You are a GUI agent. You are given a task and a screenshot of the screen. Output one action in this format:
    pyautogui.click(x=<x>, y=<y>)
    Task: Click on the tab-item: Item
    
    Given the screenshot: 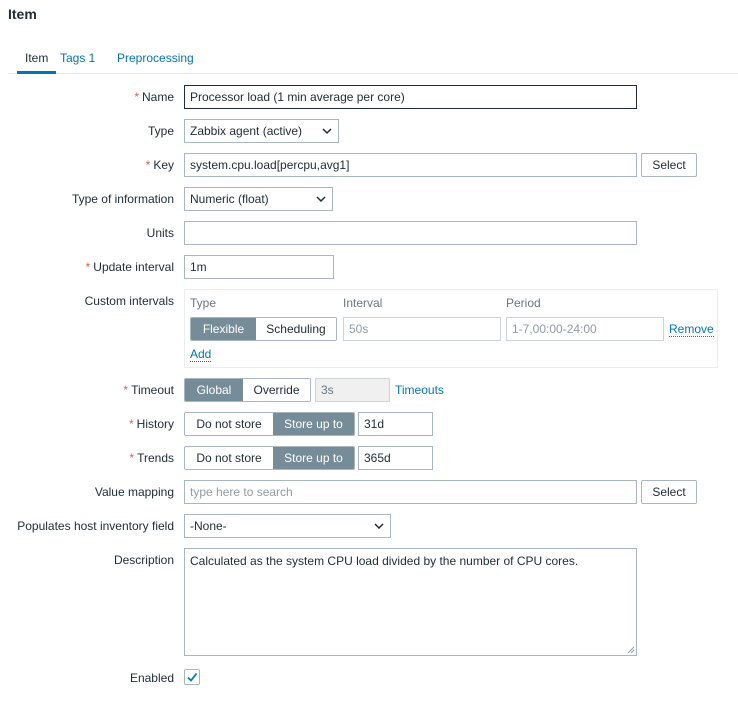 What is the action you would take?
    pyautogui.click(x=37, y=61)
    